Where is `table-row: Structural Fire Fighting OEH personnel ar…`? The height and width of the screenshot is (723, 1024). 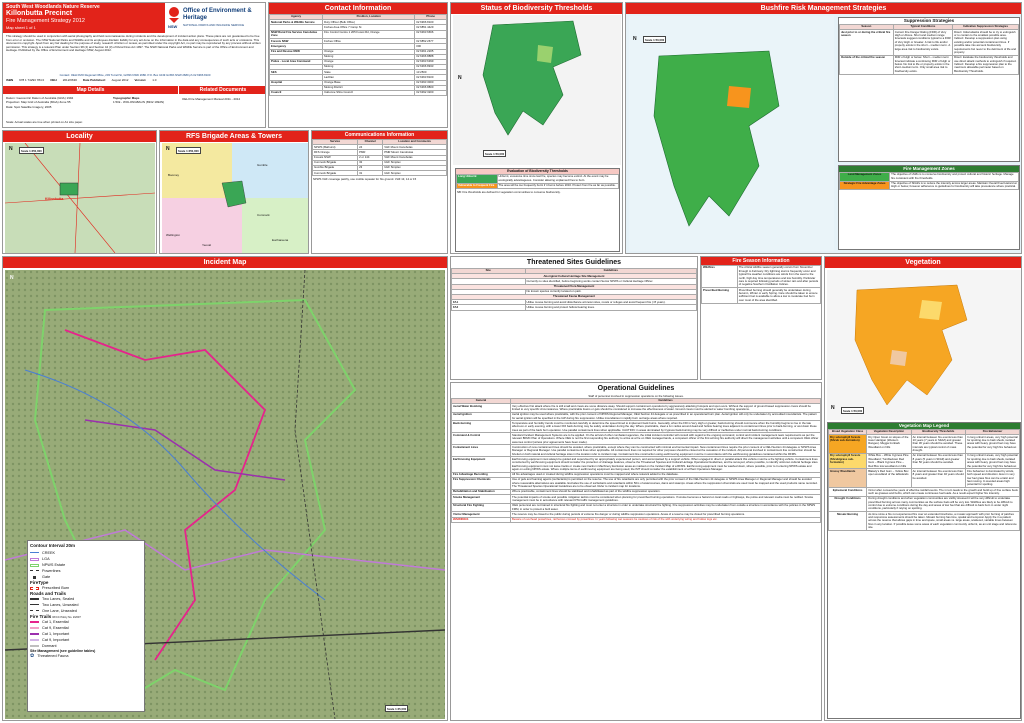 table-row: Structural Fire Fighting OEH personnel ar… is located at coordinates (636, 507).